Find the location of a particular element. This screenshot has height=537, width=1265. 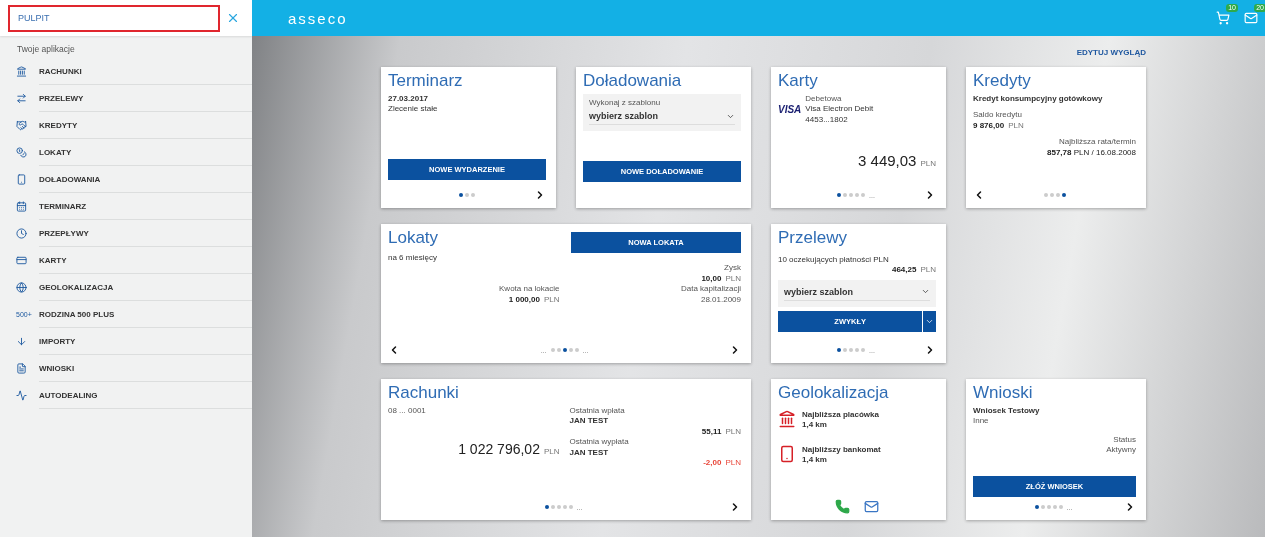

withdrawal-name: JAN TEST is located at coordinates (589, 452).